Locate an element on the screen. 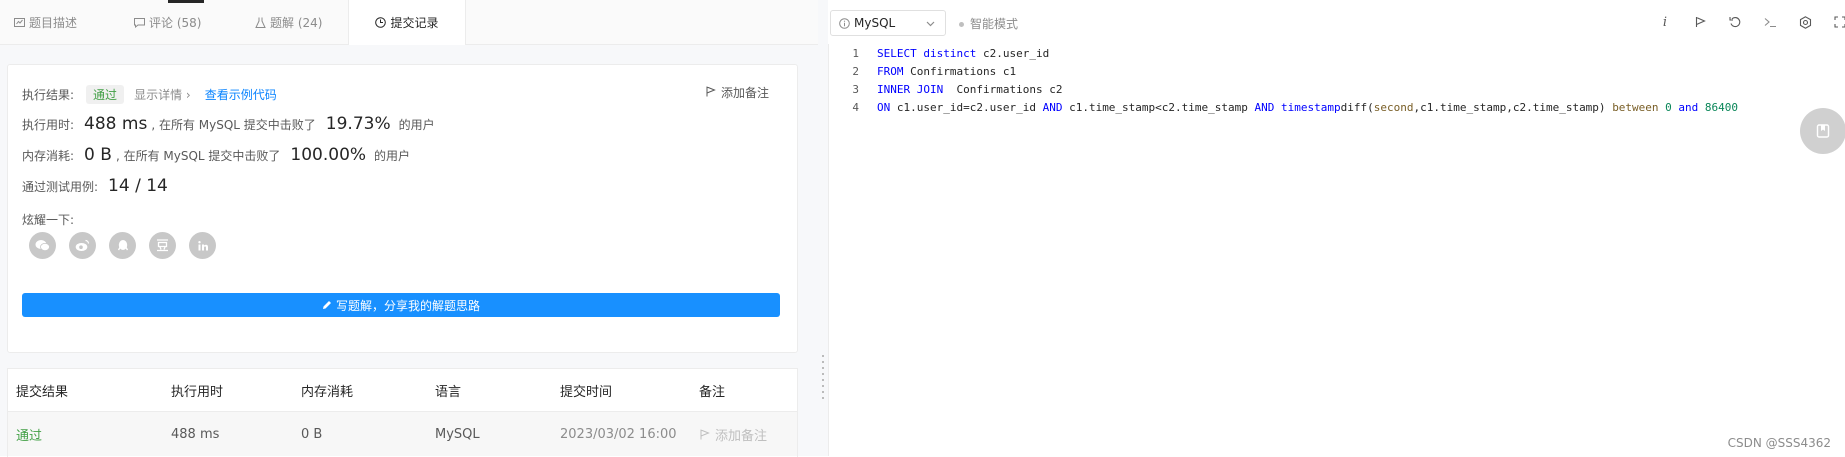 The width and height of the screenshot is (1845, 457). console-icon is located at coordinates (1770, 22).